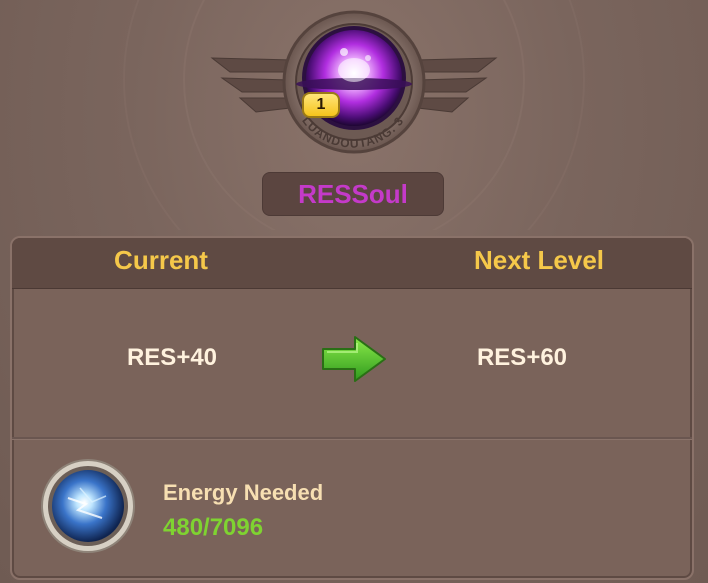 This screenshot has height=583, width=708. Describe the element at coordinates (522, 357) in the screenshot. I see `next-stat: RES+60` at that location.